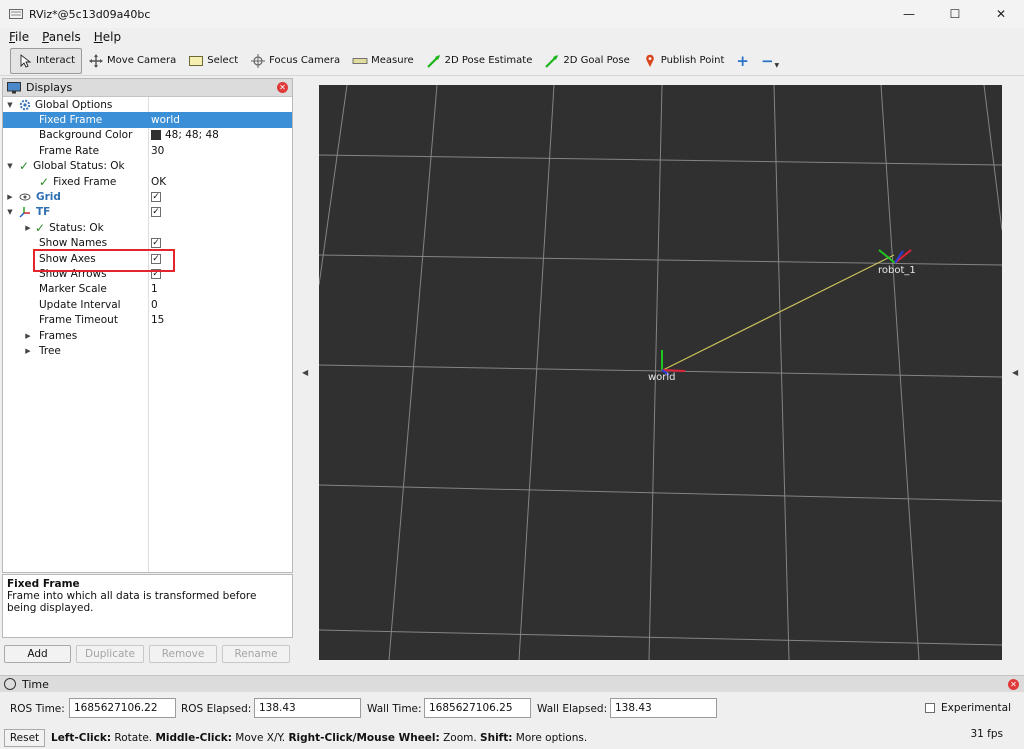 Image resolution: width=1024 pixels, height=749 pixels. I want to click on world-frame-label: world, so click(662, 377).